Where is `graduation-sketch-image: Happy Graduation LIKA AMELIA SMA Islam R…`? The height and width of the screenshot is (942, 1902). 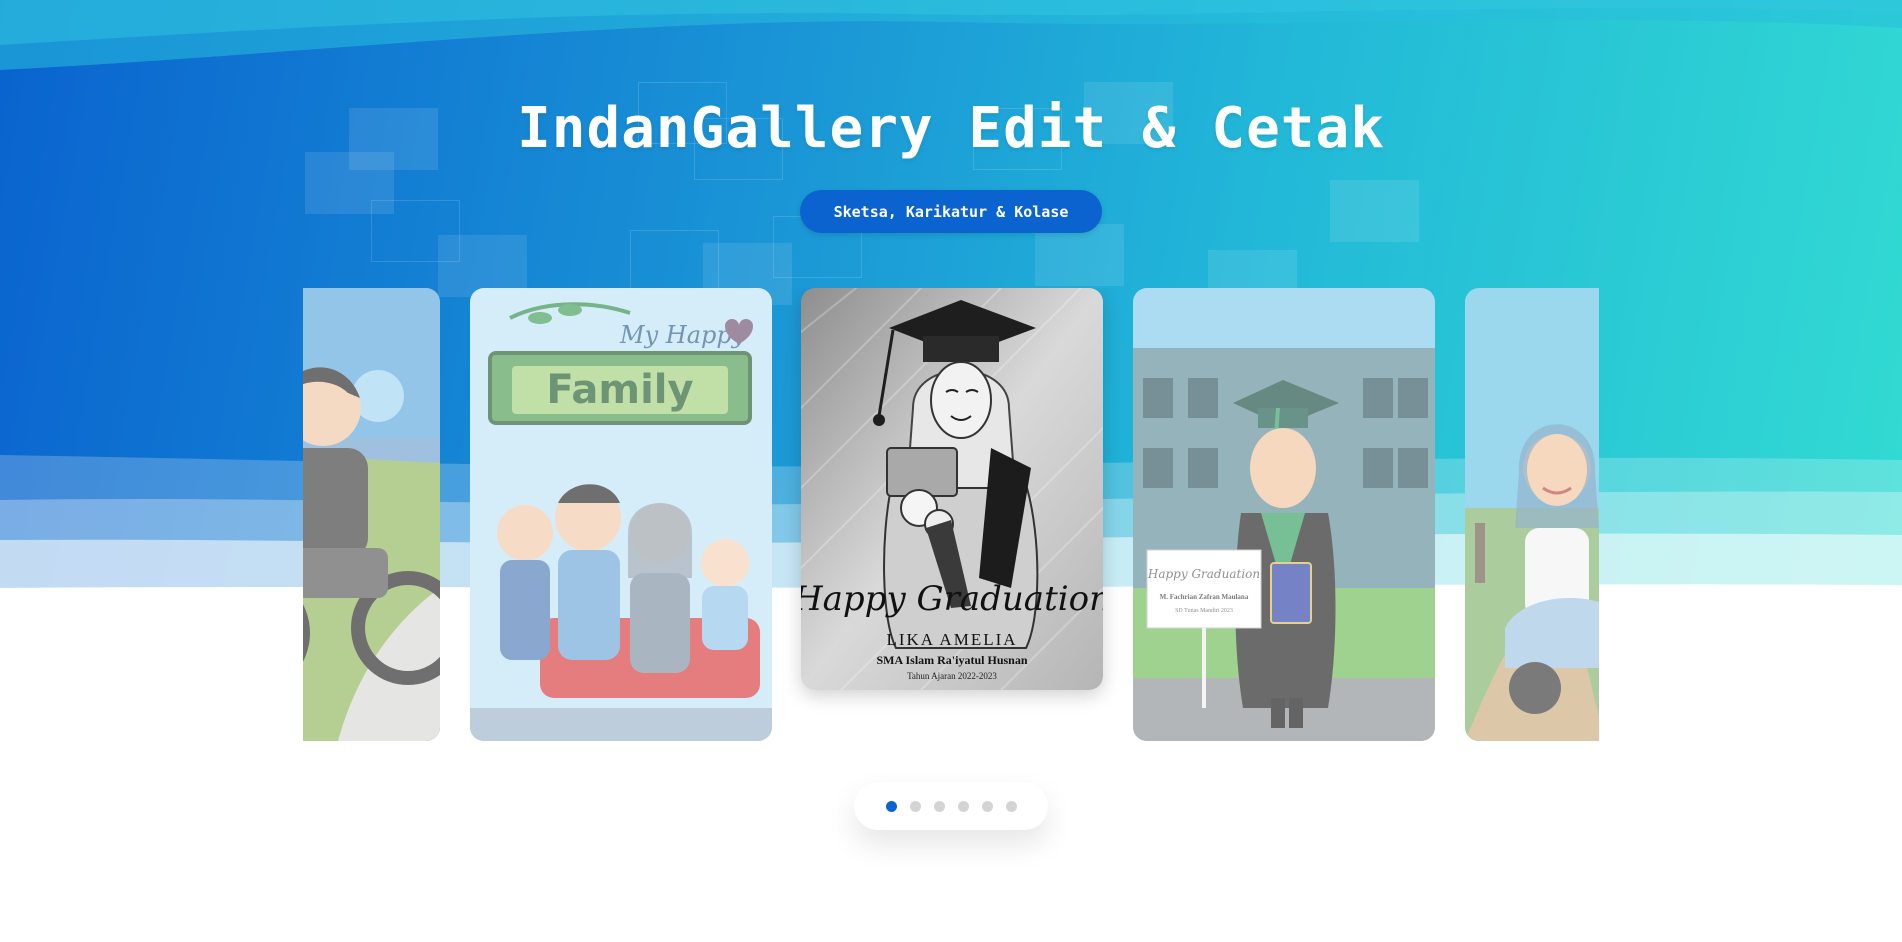 graduation-sketch-image: Happy Graduation LIKA AMELIA SMA Islam R… is located at coordinates (952, 489).